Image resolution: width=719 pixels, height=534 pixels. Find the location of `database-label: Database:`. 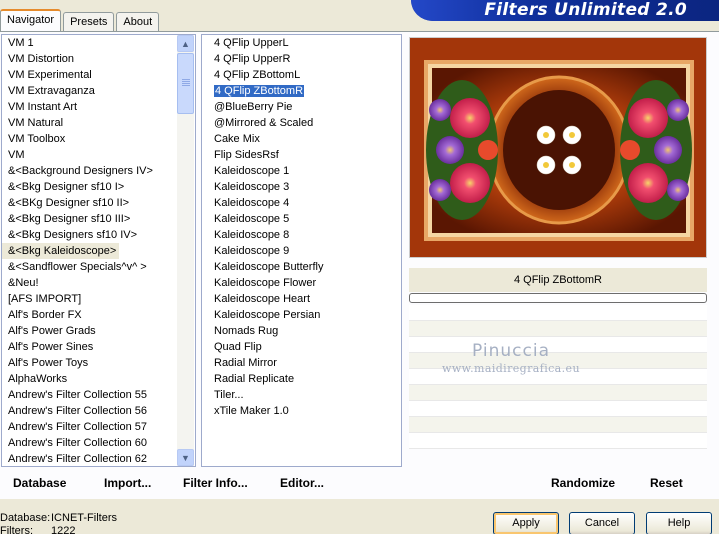

database-label: Database: is located at coordinates (25, 518).